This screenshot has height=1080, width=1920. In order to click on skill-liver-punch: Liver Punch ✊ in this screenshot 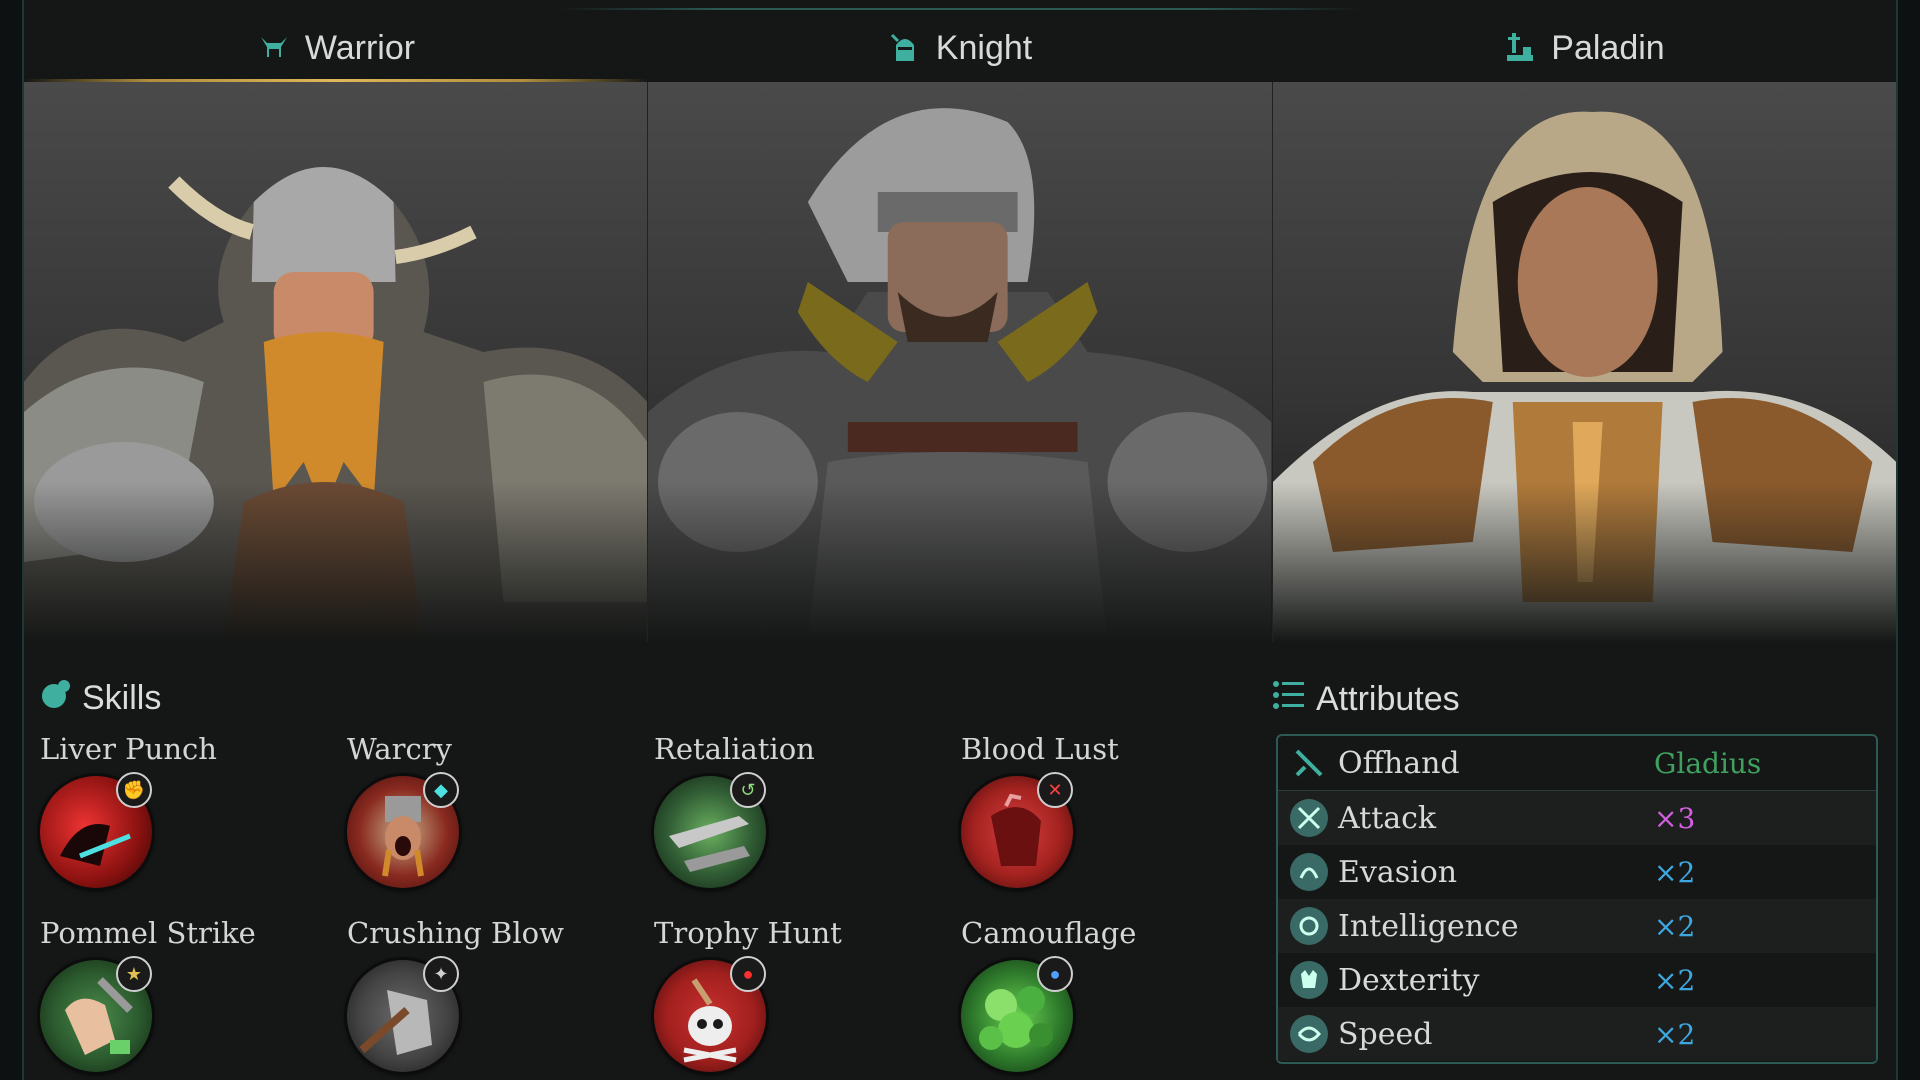, I will do `click(190, 812)`.